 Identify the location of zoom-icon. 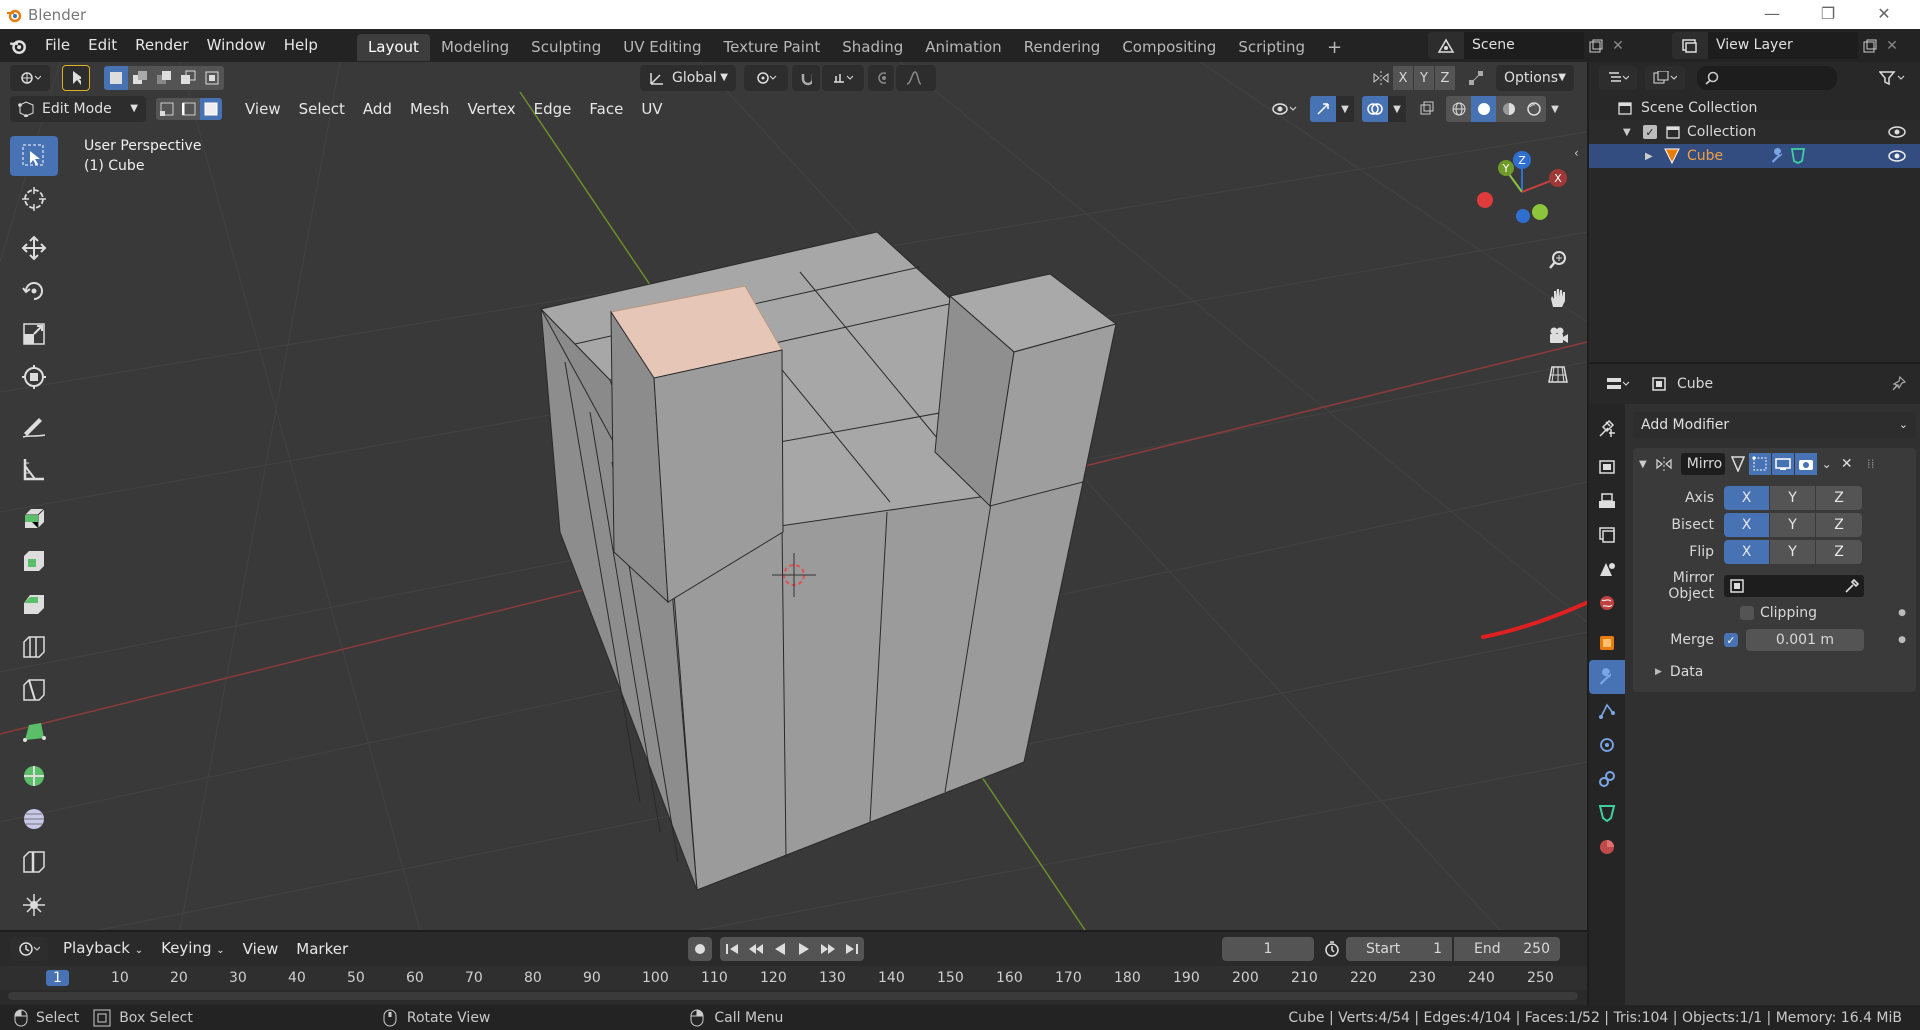
(1558, 260).